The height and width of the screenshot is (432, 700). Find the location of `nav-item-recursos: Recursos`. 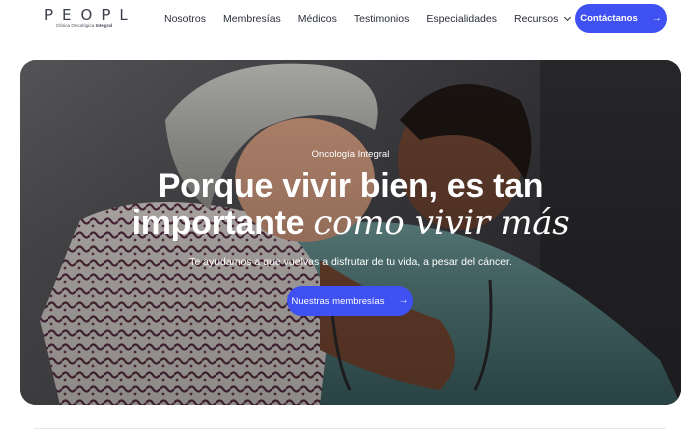

nav-item-recursos: Recursos is located at coordinates (542, 19).